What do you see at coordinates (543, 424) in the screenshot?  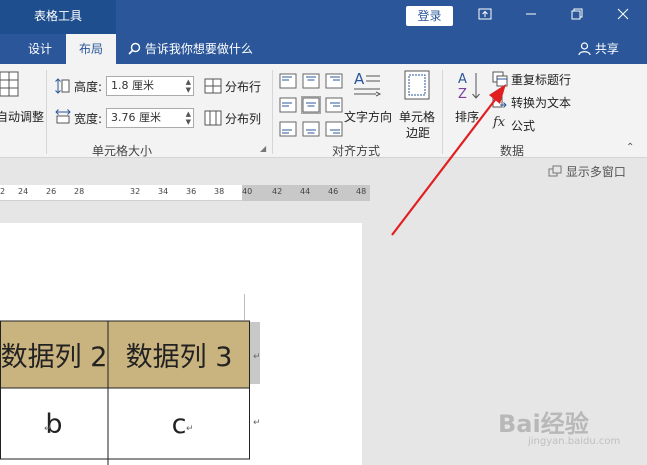 I see `baidu-watermark: Bai经验` at bounding box center [543, 424].